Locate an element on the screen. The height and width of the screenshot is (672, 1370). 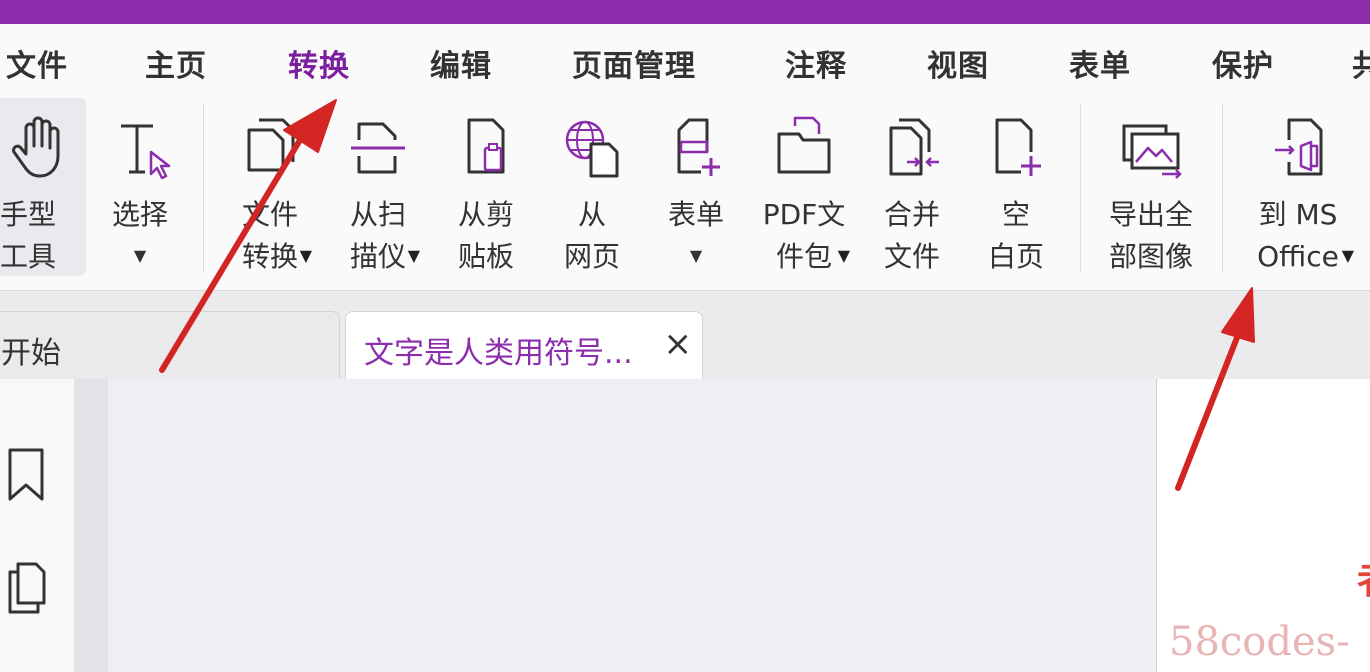
tab-start-label: 开始 is located at coordinates (31, 353).